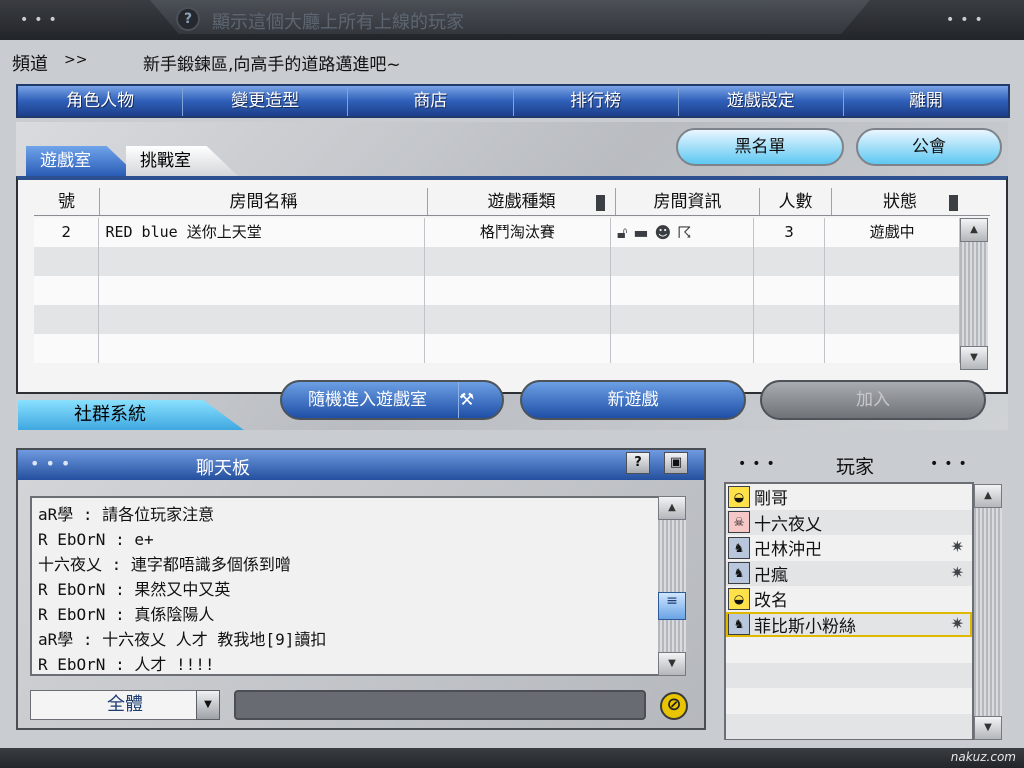 Image resolution: width=1024 pixels, height=768 pixels. What do you see at coordinates (849, 497) in the screenshot?
I see `player-item: ◒ 剛哥` at bounding box center [849, 497].